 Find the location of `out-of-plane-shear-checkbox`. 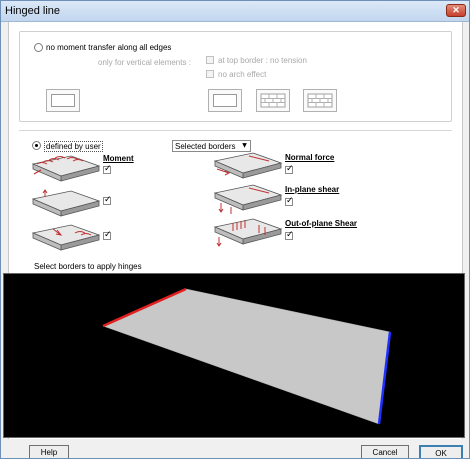

out-of-plane-shear-checkbox is located at coordinates (289, 235).